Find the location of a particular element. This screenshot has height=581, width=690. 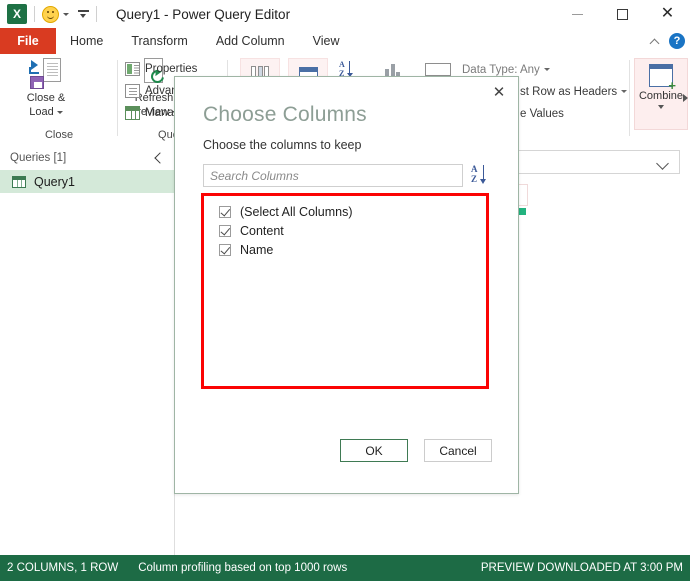

minimize-icon is located at coordinates (577, 14).